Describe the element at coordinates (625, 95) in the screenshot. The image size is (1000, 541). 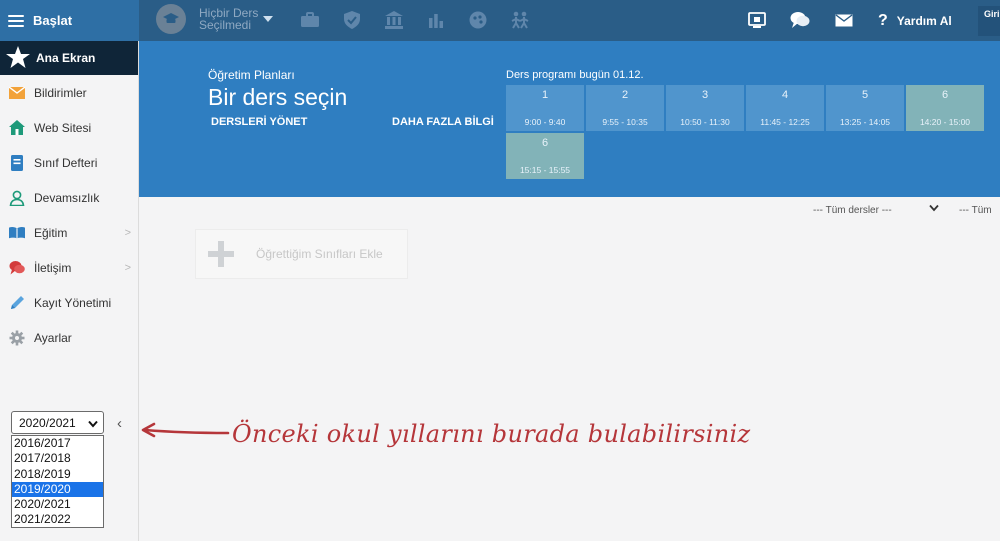
I see `period-number: 2` at that location.